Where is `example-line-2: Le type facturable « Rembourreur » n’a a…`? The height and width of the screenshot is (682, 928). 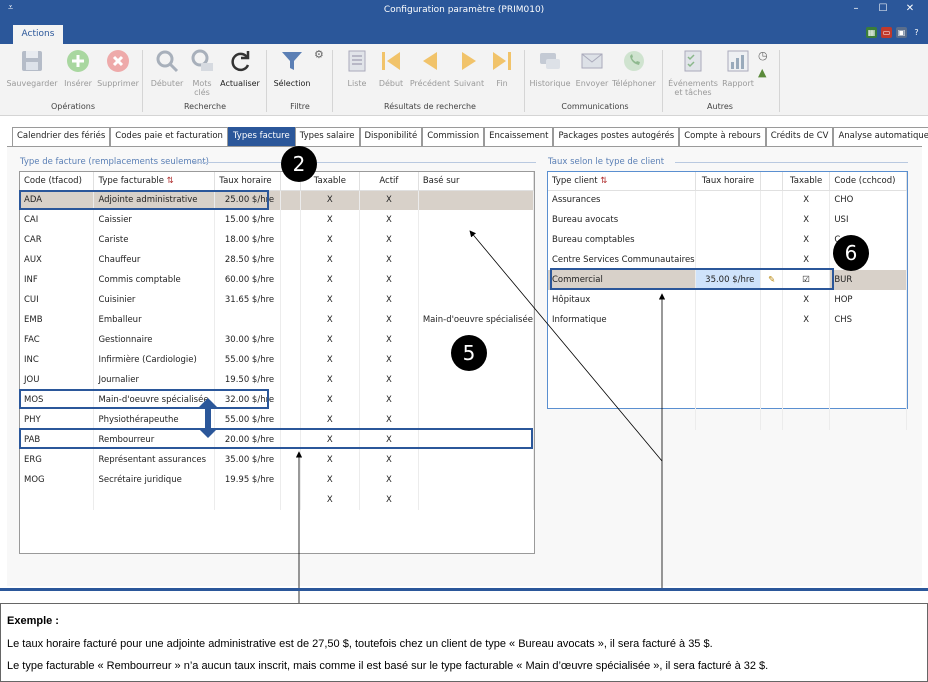
example-line-2: Le type facturable « Rembourreur » n’a a… is located at coordinates (388, 666).